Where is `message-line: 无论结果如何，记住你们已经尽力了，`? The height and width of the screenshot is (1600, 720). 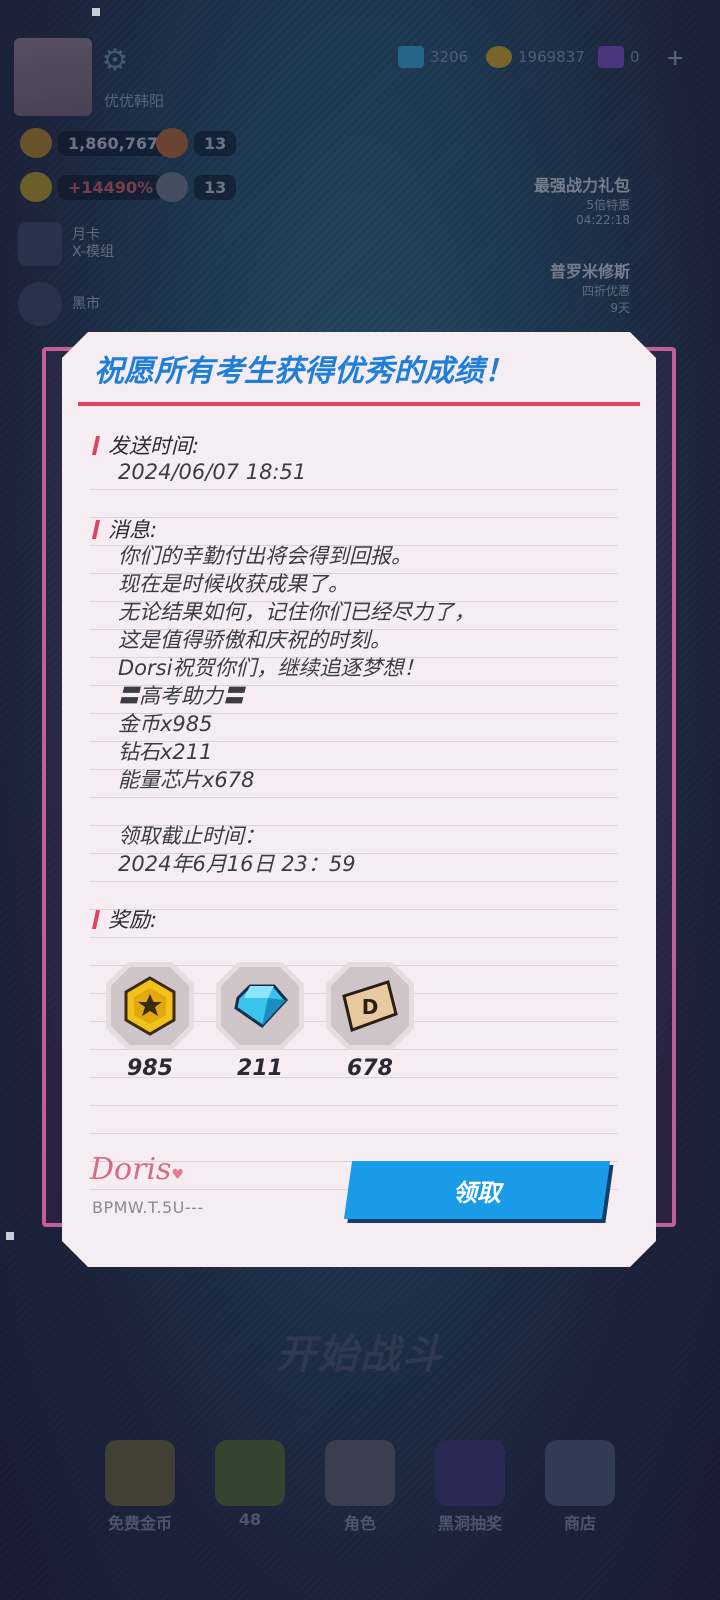 message-line: 无论结果如何，记住你们已经尽力了， is located at coordinates (296, 612).